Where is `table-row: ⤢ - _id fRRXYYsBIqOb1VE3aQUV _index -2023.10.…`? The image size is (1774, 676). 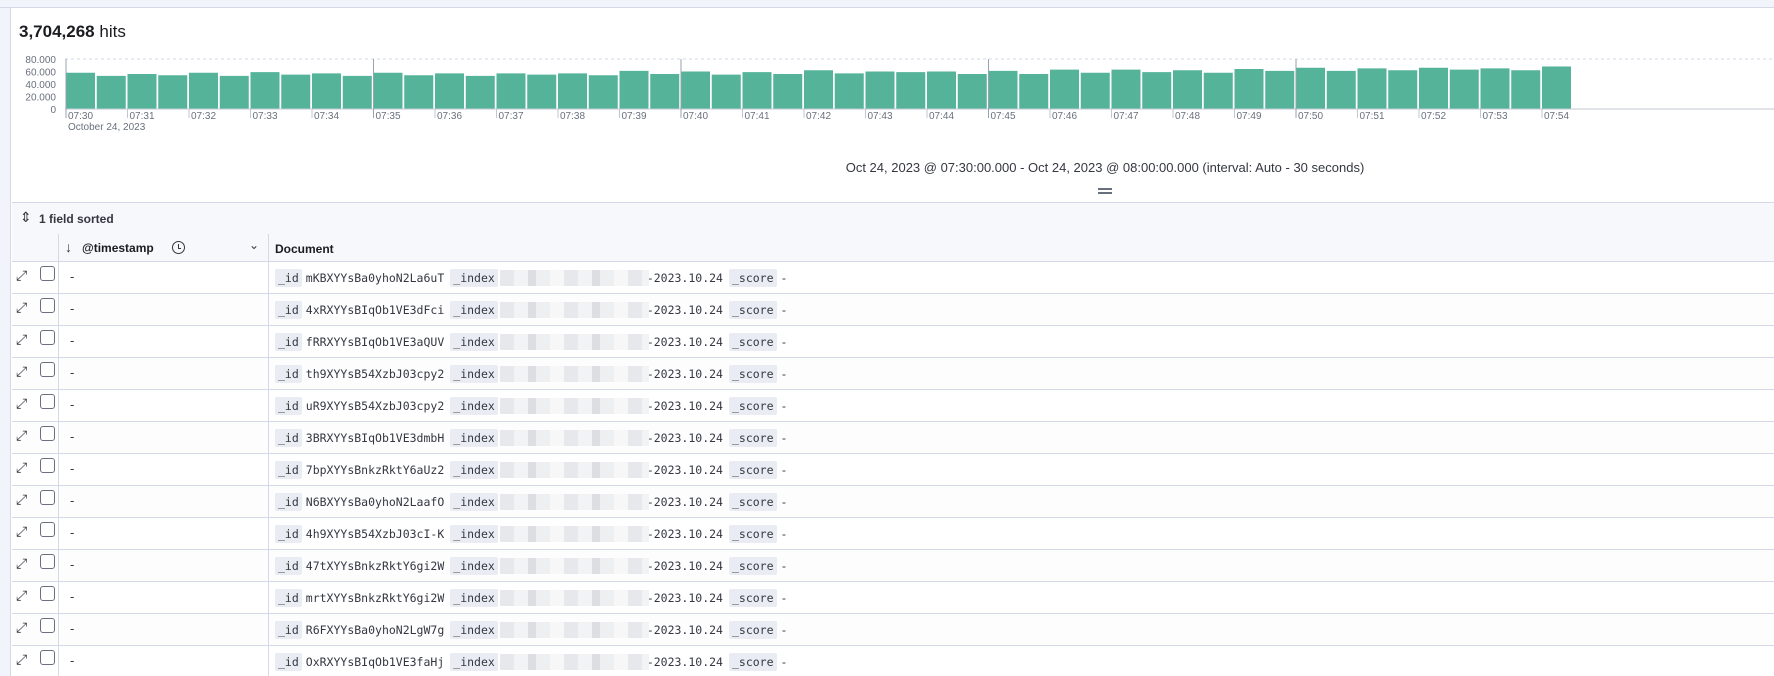 table-row: ⤢ - _id fRRXYYsBIqOb1VE3aQUV _index -2023.10.… is located at coordinates (893, 342).